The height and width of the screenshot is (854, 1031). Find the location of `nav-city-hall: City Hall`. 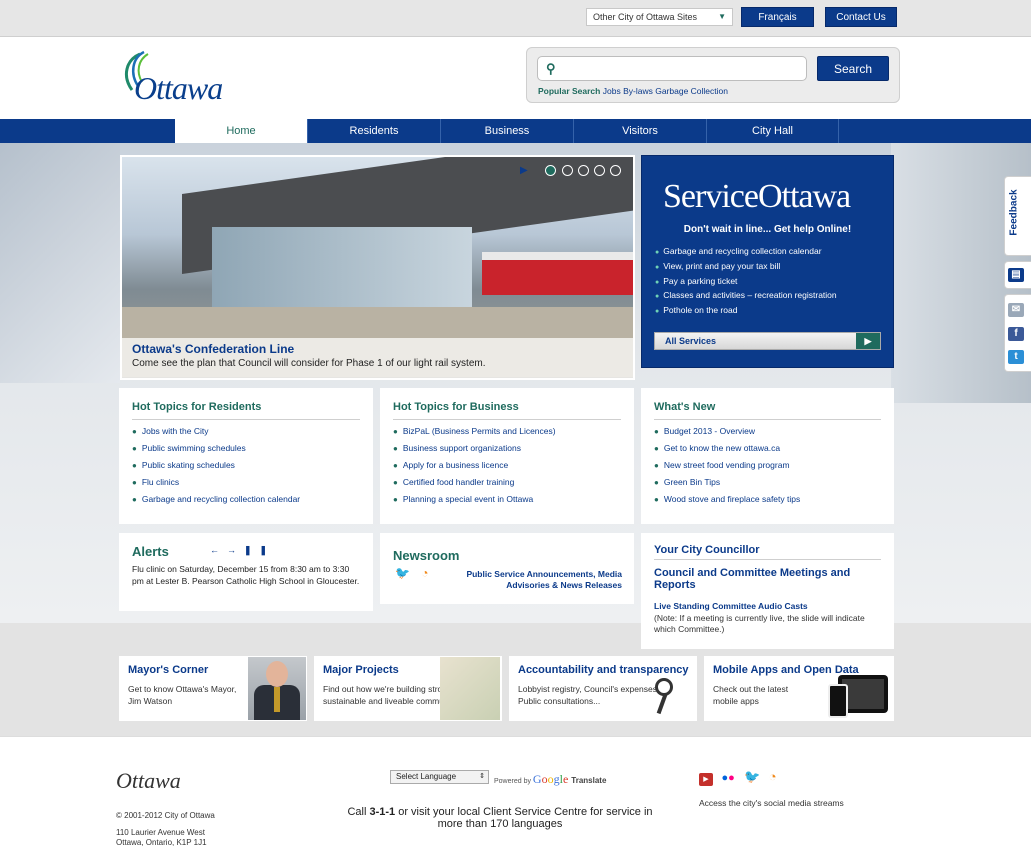

nav-city-hall: City Hall is located at coordinates (773, 131).